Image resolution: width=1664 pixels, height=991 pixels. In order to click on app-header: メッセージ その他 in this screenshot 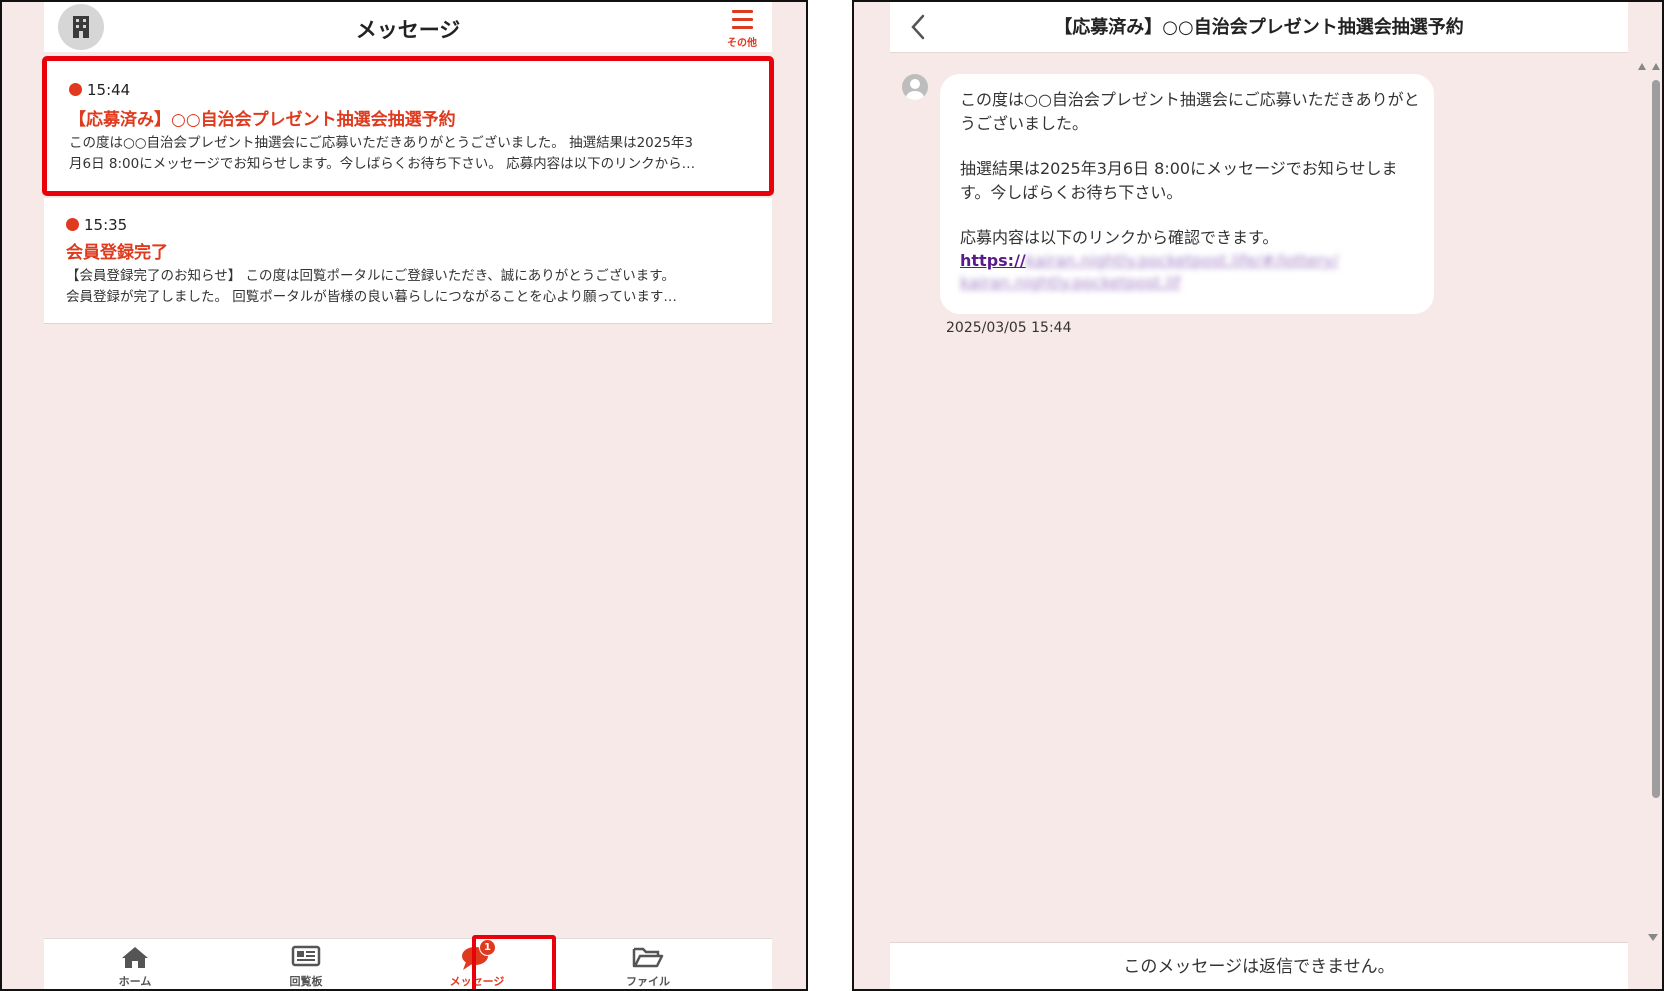, I will do `click(408, 27)`.